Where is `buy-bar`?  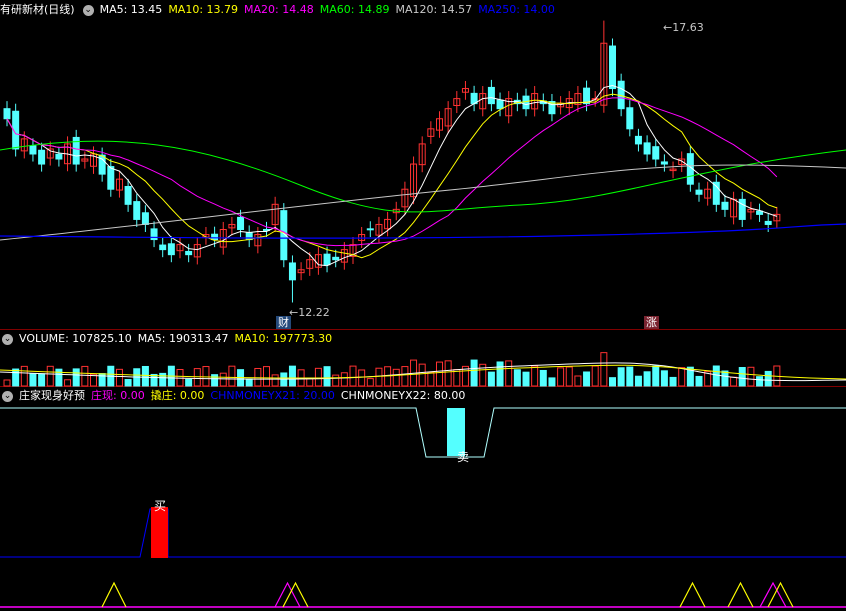 buy-bar is located at coordinates (159, 532).